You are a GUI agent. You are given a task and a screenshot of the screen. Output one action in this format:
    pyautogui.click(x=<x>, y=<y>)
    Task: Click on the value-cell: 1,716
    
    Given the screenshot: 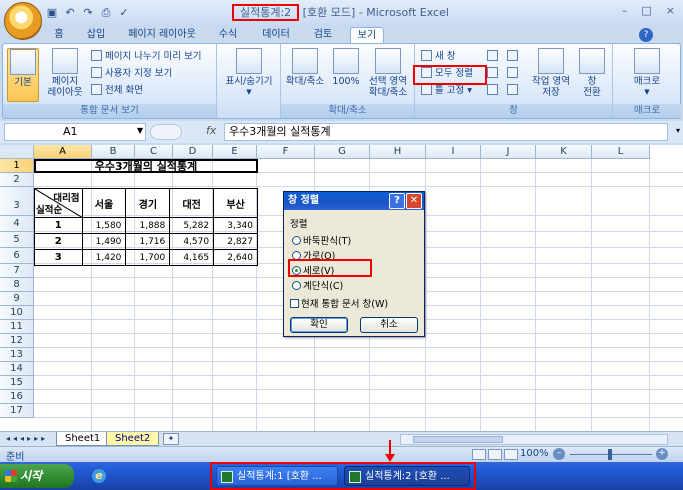 What is the action you would take?
    pyautogui.click(x=148, y=241)
    